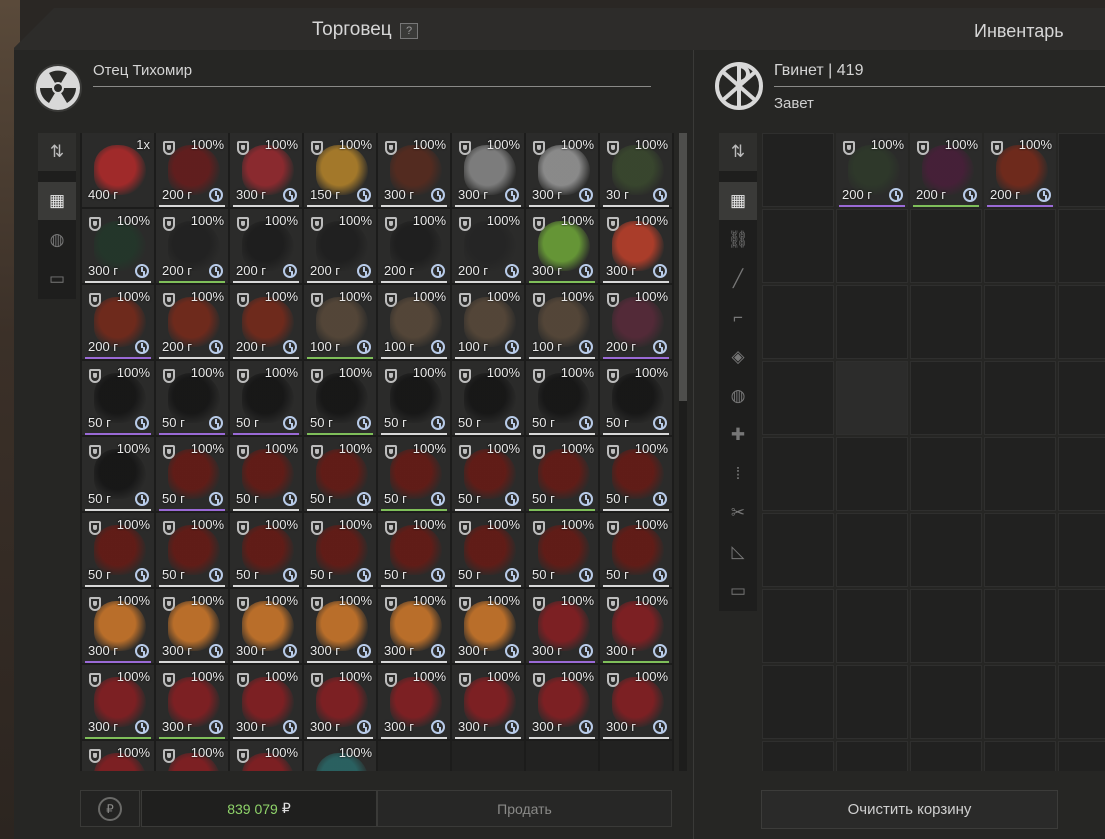 The image size is (1105, 839). I want to click on inventory-artifact-button: ◍, so click(738, 396).